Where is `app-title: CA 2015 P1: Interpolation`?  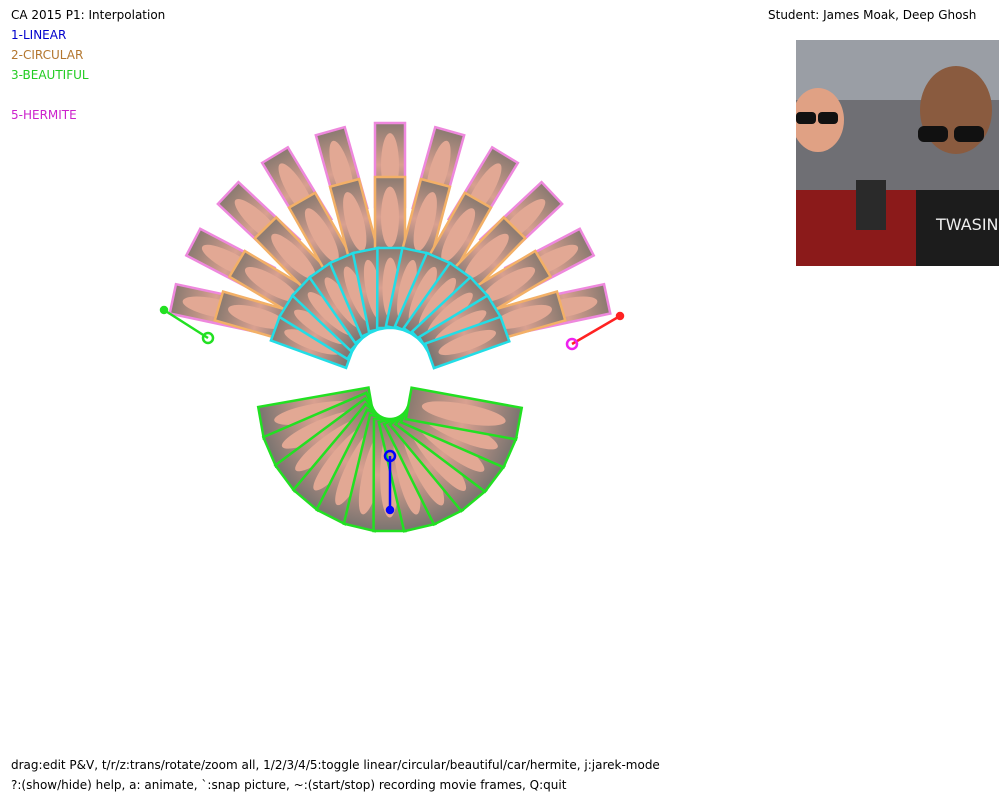
app-title: CA 2015 P1: Interpolation is located at coordinates (88, 15).